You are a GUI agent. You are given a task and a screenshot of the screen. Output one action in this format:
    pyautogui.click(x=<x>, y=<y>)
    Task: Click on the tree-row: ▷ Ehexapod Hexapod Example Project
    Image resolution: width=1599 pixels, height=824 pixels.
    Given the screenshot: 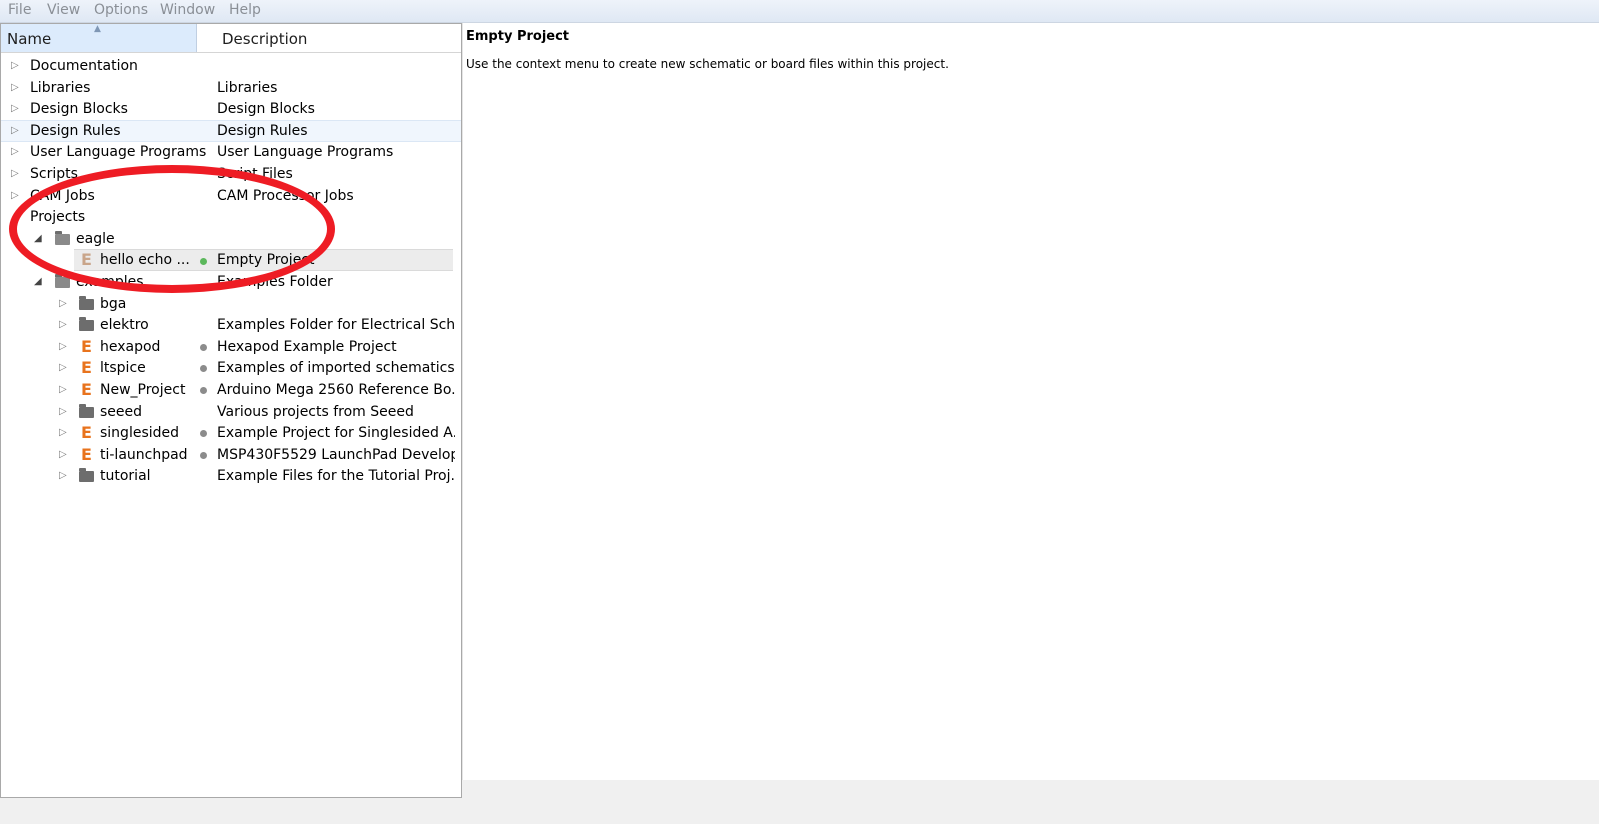 What is the action you would take?
    pyautogui.click(x=231, y=347)
    